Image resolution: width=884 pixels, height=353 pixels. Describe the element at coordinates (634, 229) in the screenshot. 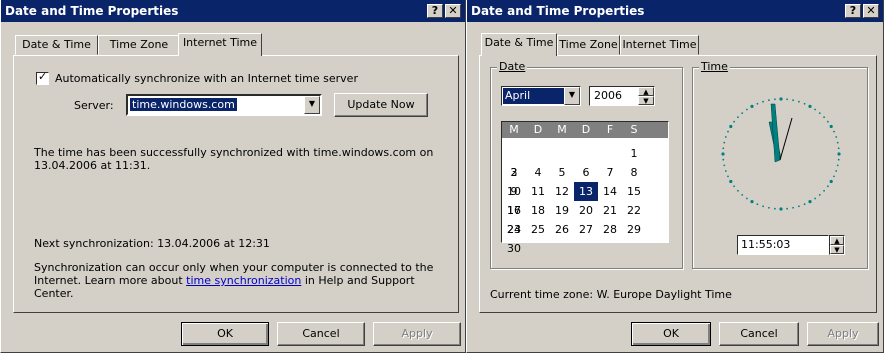

I see `calendar-day: 29` at that location.